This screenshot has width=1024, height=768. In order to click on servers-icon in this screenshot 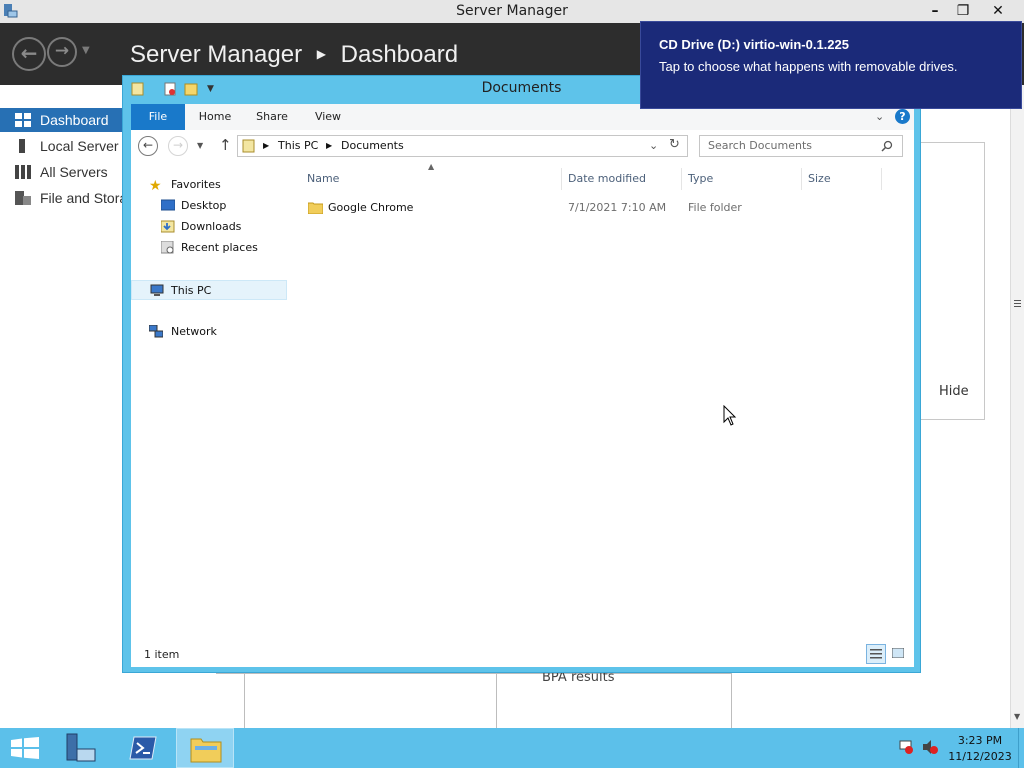, I will do `click(23, 172)`.